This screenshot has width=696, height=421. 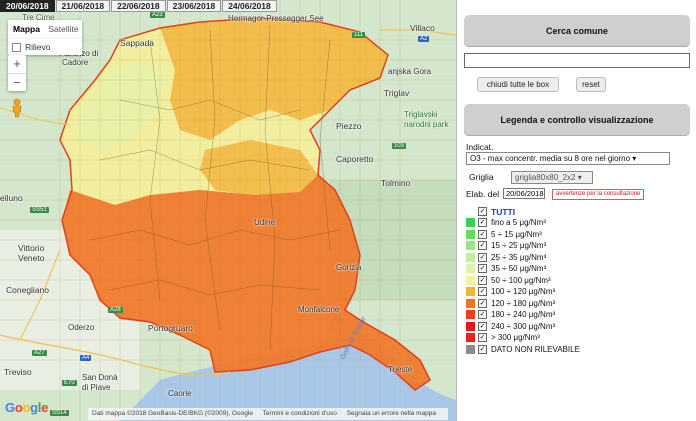 I want to click on legend-header: Legenda e controllo visualizzazione, so click(x=577, y=120).